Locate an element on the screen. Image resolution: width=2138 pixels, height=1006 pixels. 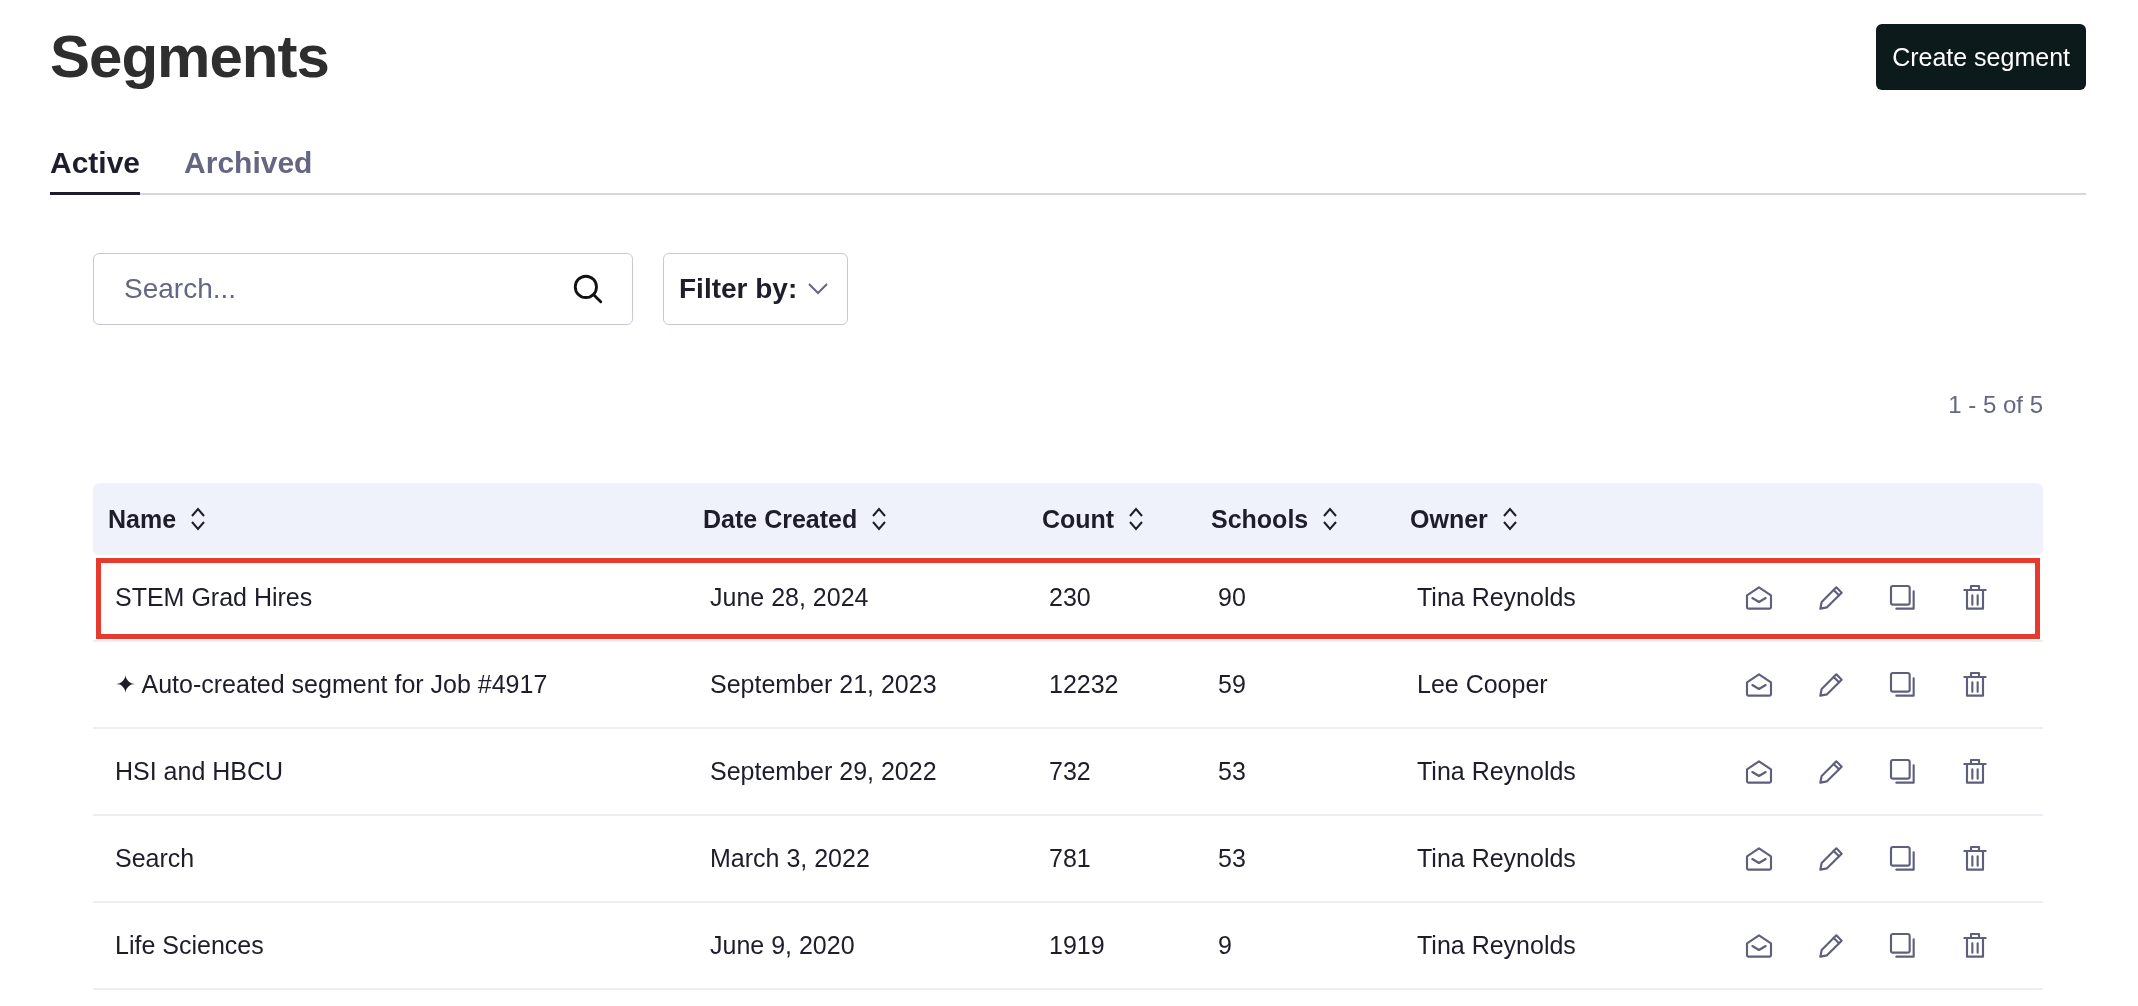
table-cell-text: Search is located at coordinates (155, 858).